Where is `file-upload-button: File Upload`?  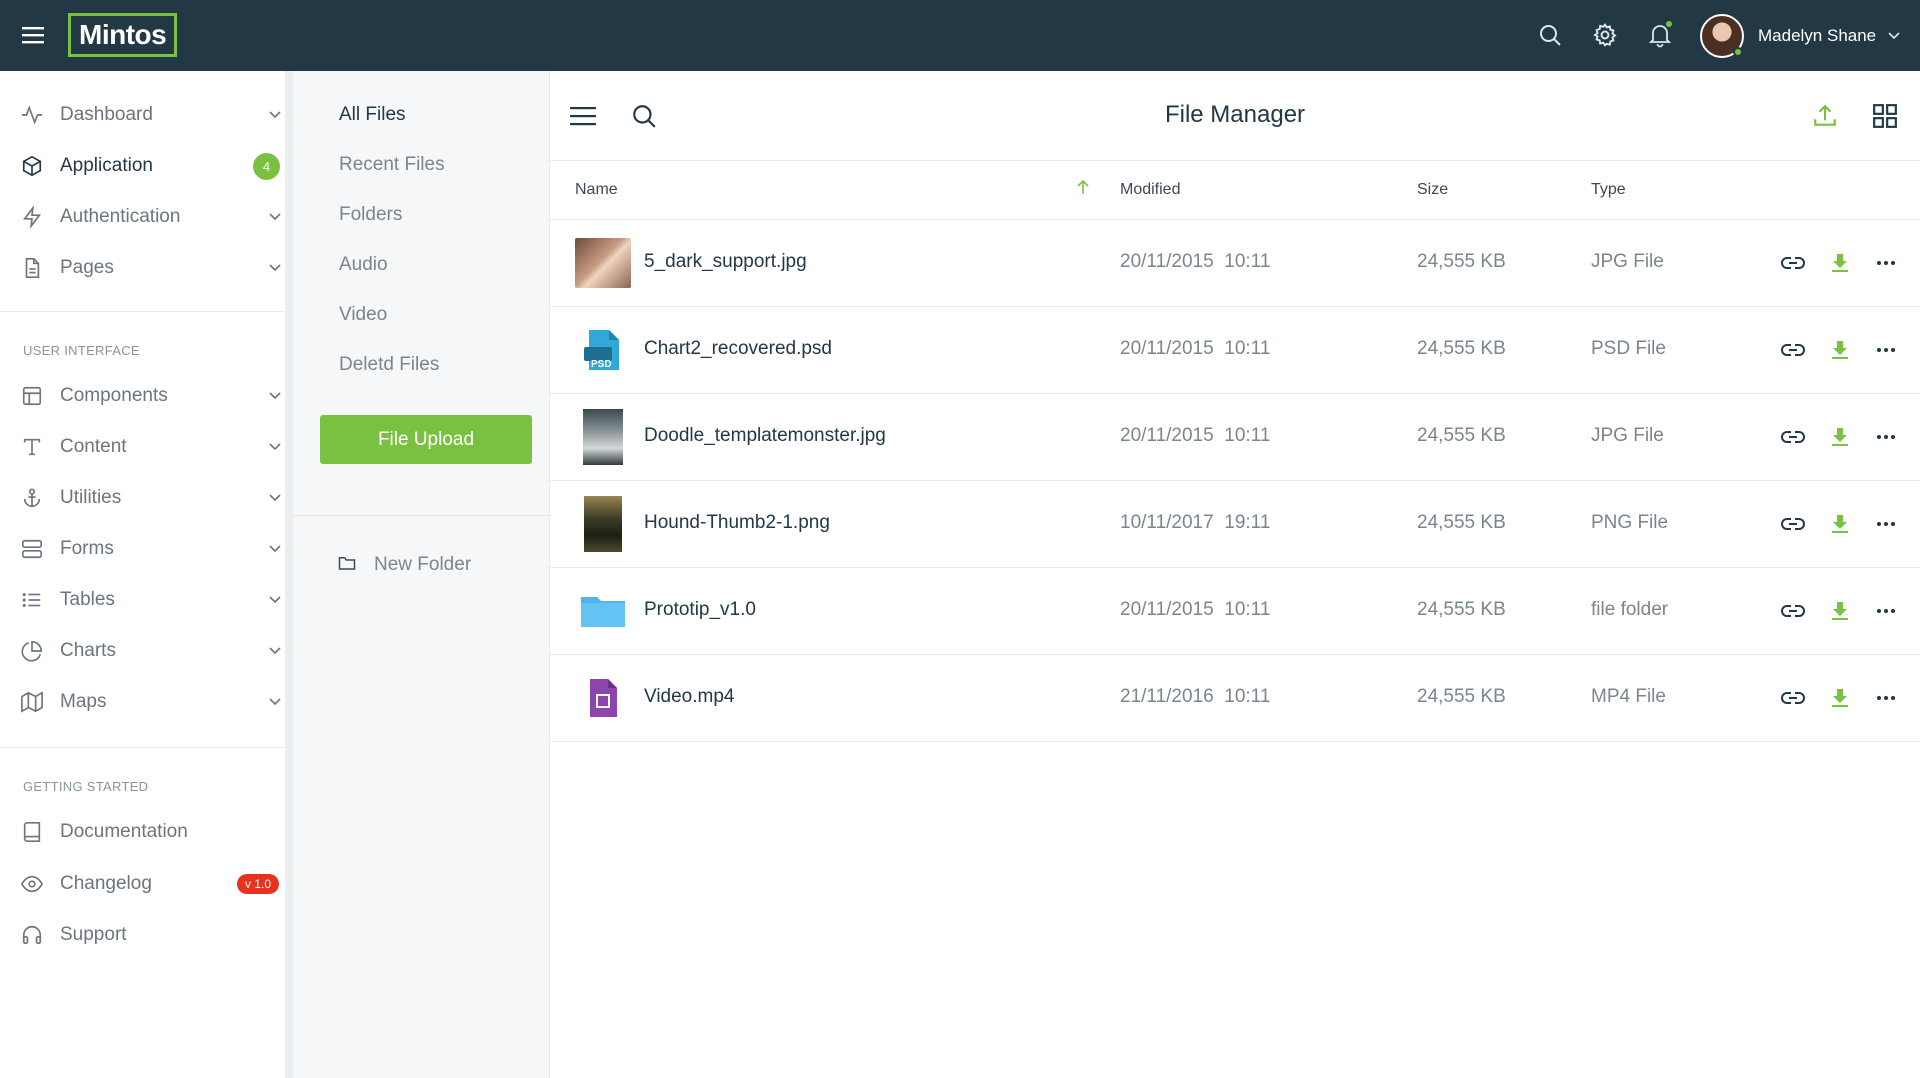
file-upload-button: File Upload is located at coordinates (426, 439).